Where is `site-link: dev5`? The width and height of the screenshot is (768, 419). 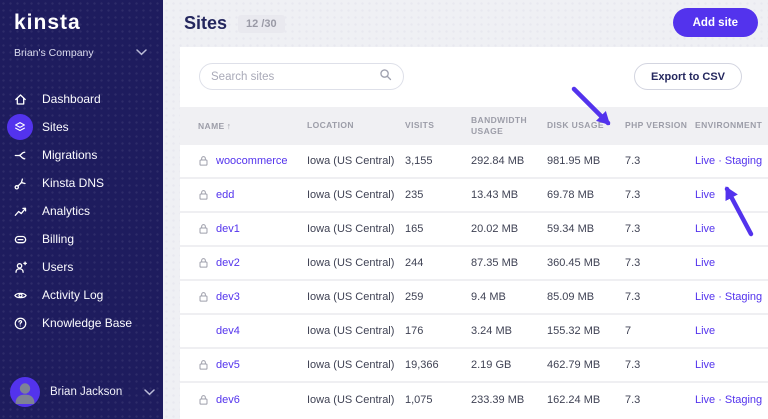 site-link: dev5 is located at coordinates (228, 365).